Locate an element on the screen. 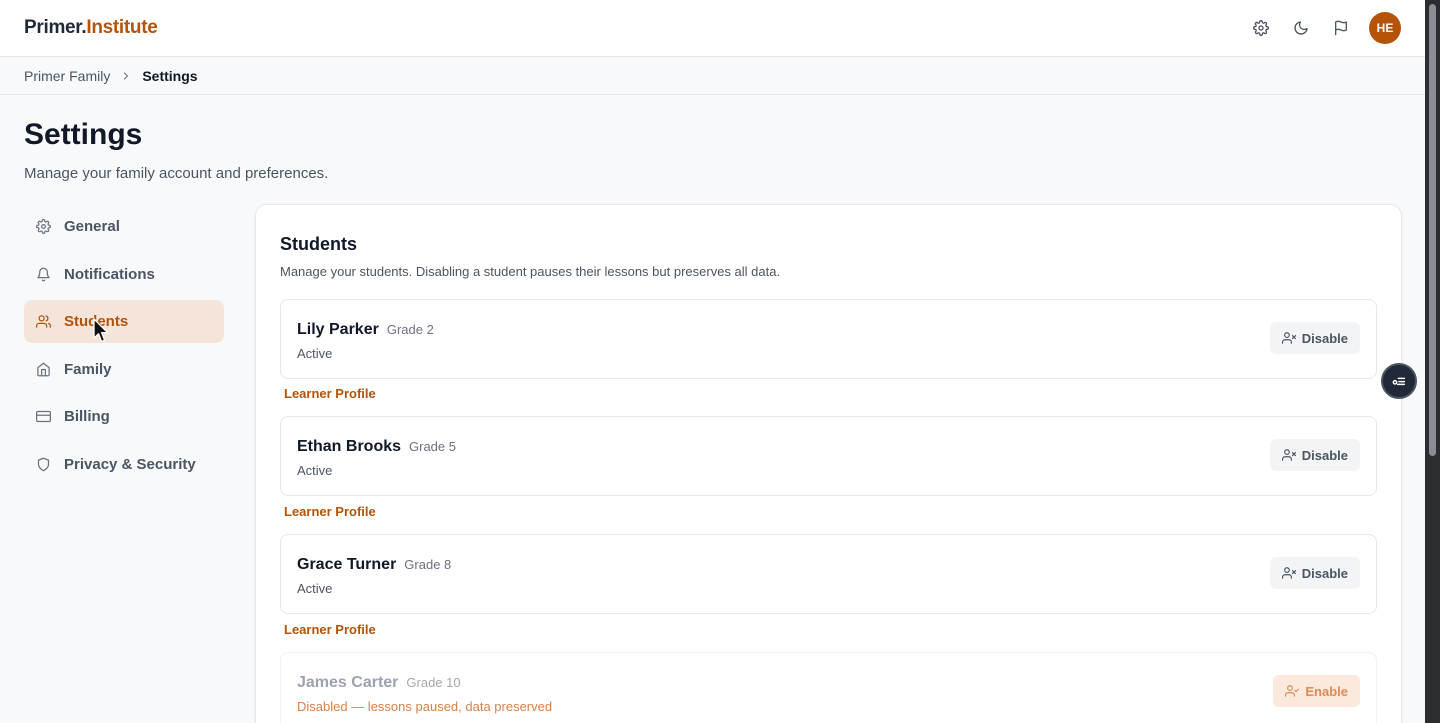  chevron-right-icon is located at coordinates (126, 76).